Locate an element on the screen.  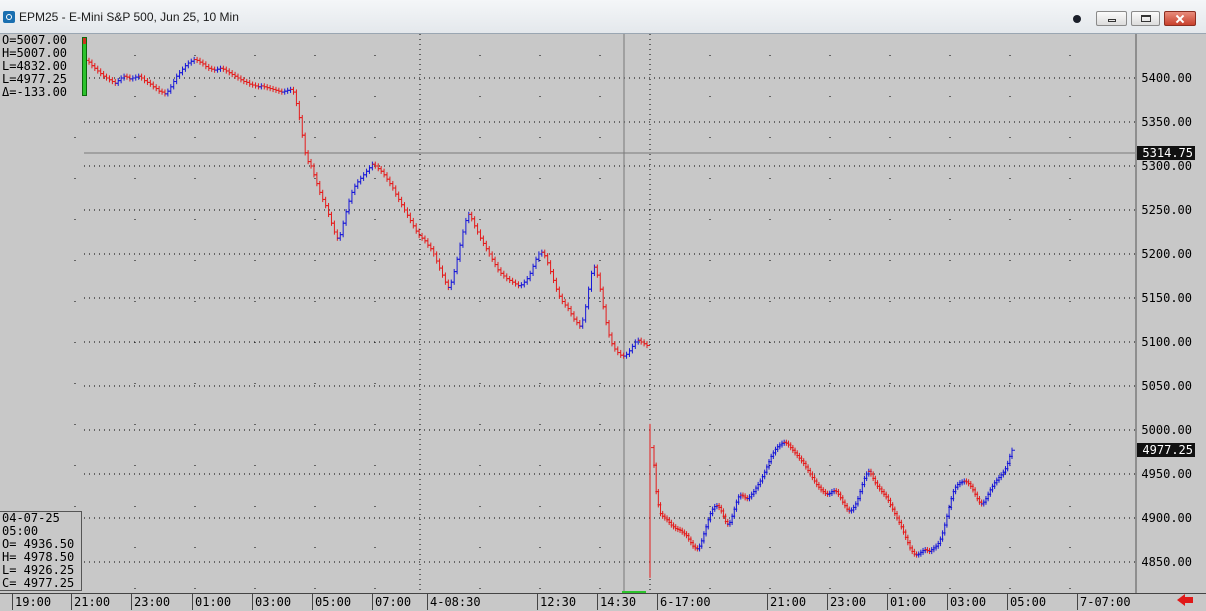
x-tick-label: 7-07:00 is located at coordinates (1105, 602).